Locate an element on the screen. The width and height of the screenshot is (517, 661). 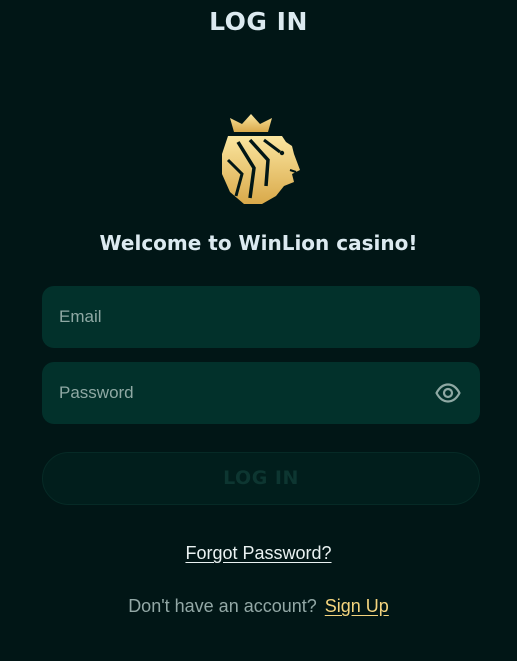
page-title: LOG IN is located at coordinates (258, 21).